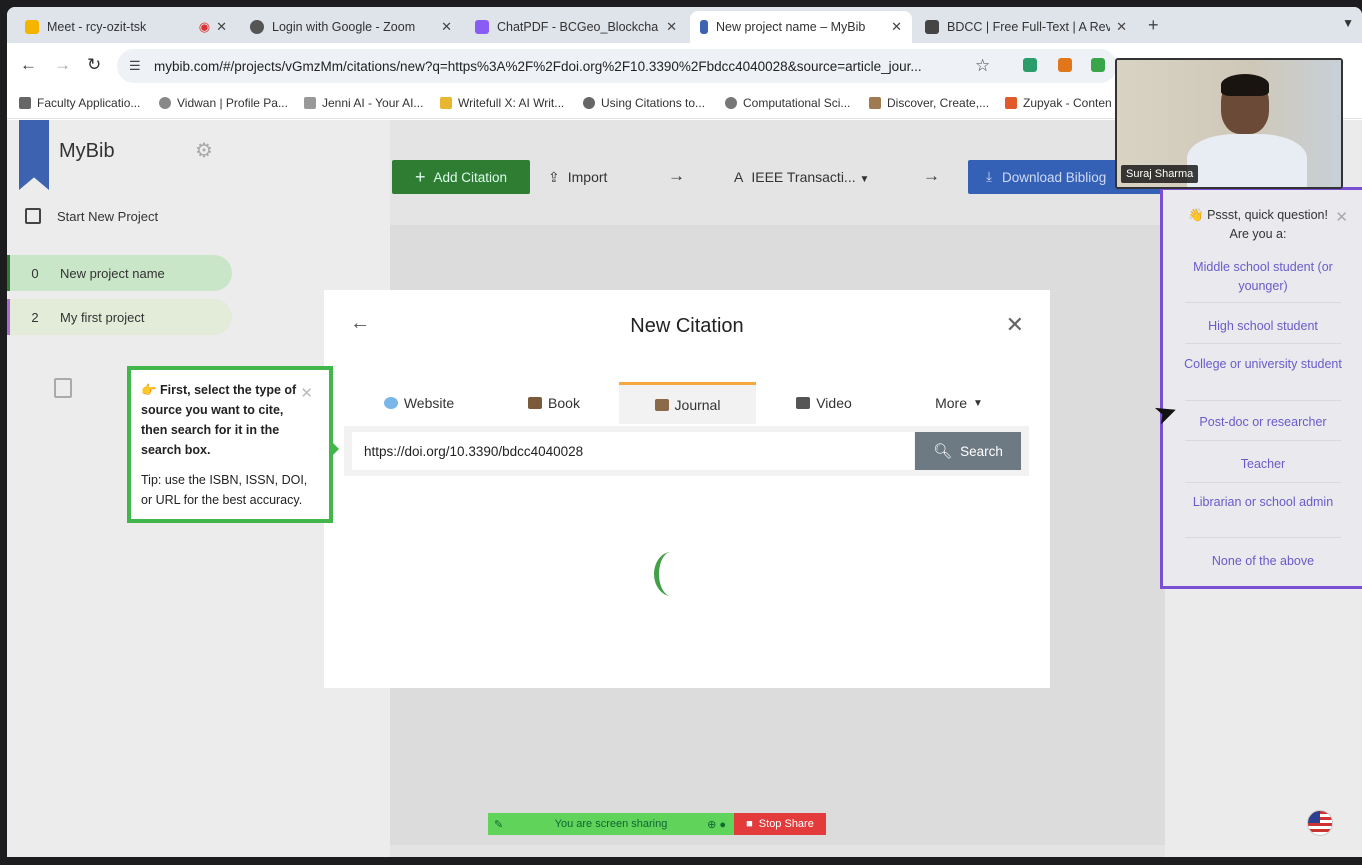 The width and height of the screenshot is (1362, 865). What do you see at coordinates (25, 103) in the screenshot?
I see `folder-icon` at bounding box center [25, 103].